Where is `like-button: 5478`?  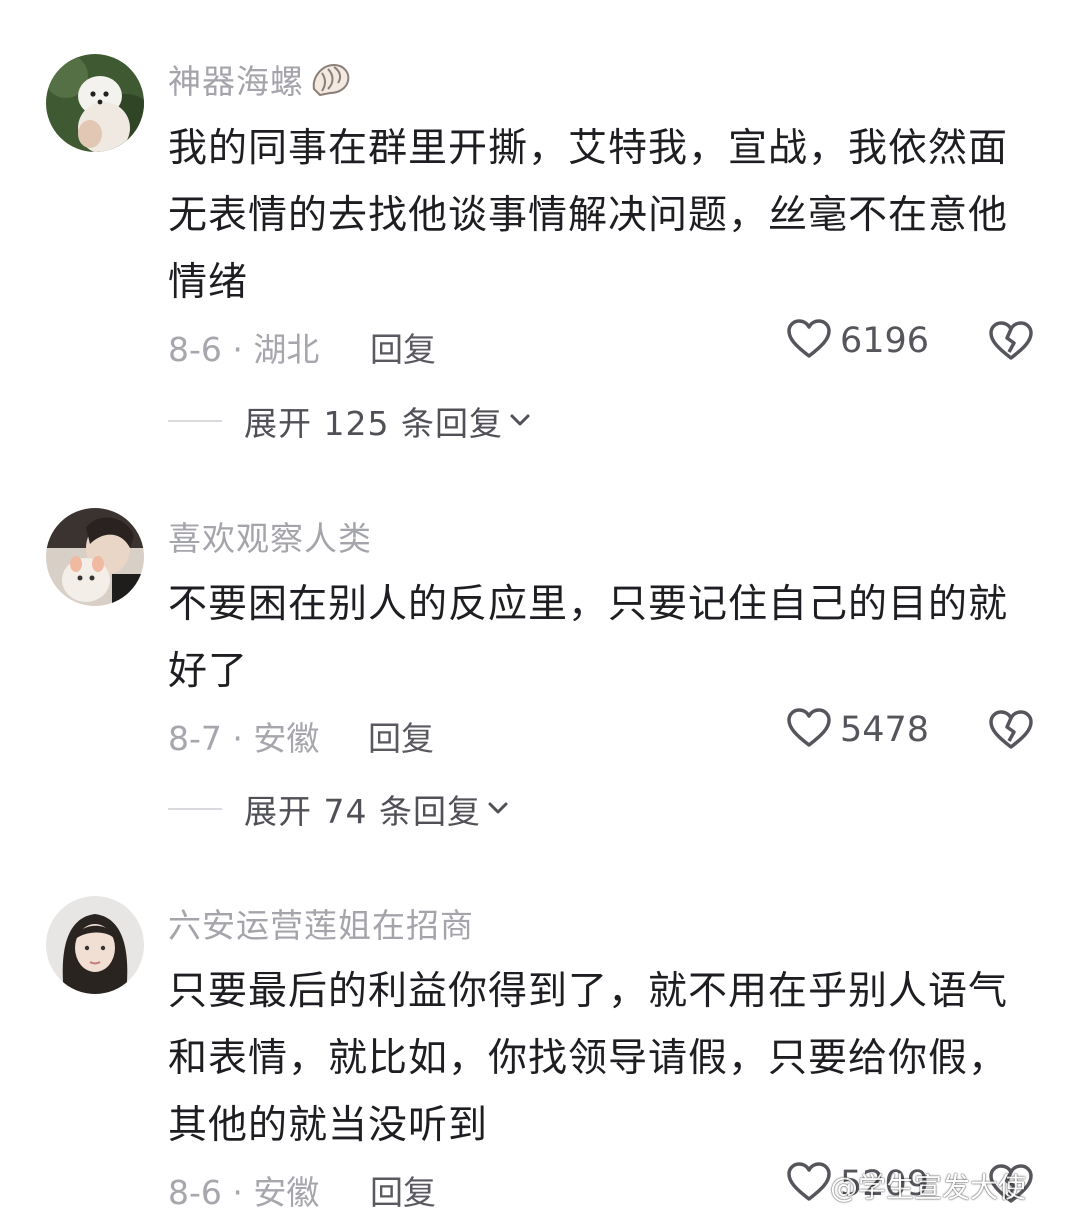
like-button: 5478 is located at coordinates (857, 730).